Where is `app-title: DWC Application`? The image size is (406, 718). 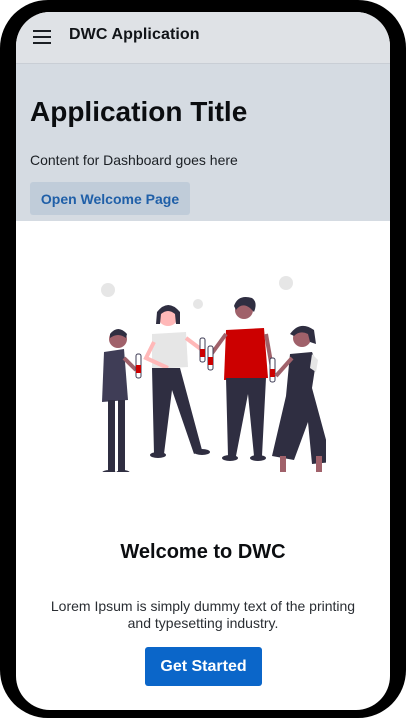
app-title: DWC Application is located at coordinates (134, 34).